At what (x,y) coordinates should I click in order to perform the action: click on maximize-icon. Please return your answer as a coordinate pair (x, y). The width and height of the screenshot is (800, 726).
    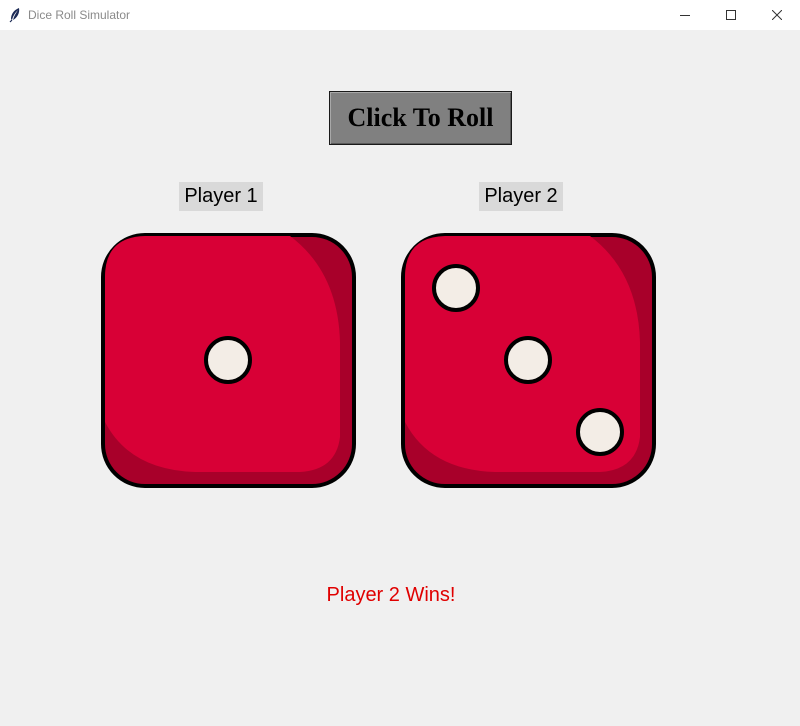
    Looking at the image, I should click on (731, 15).